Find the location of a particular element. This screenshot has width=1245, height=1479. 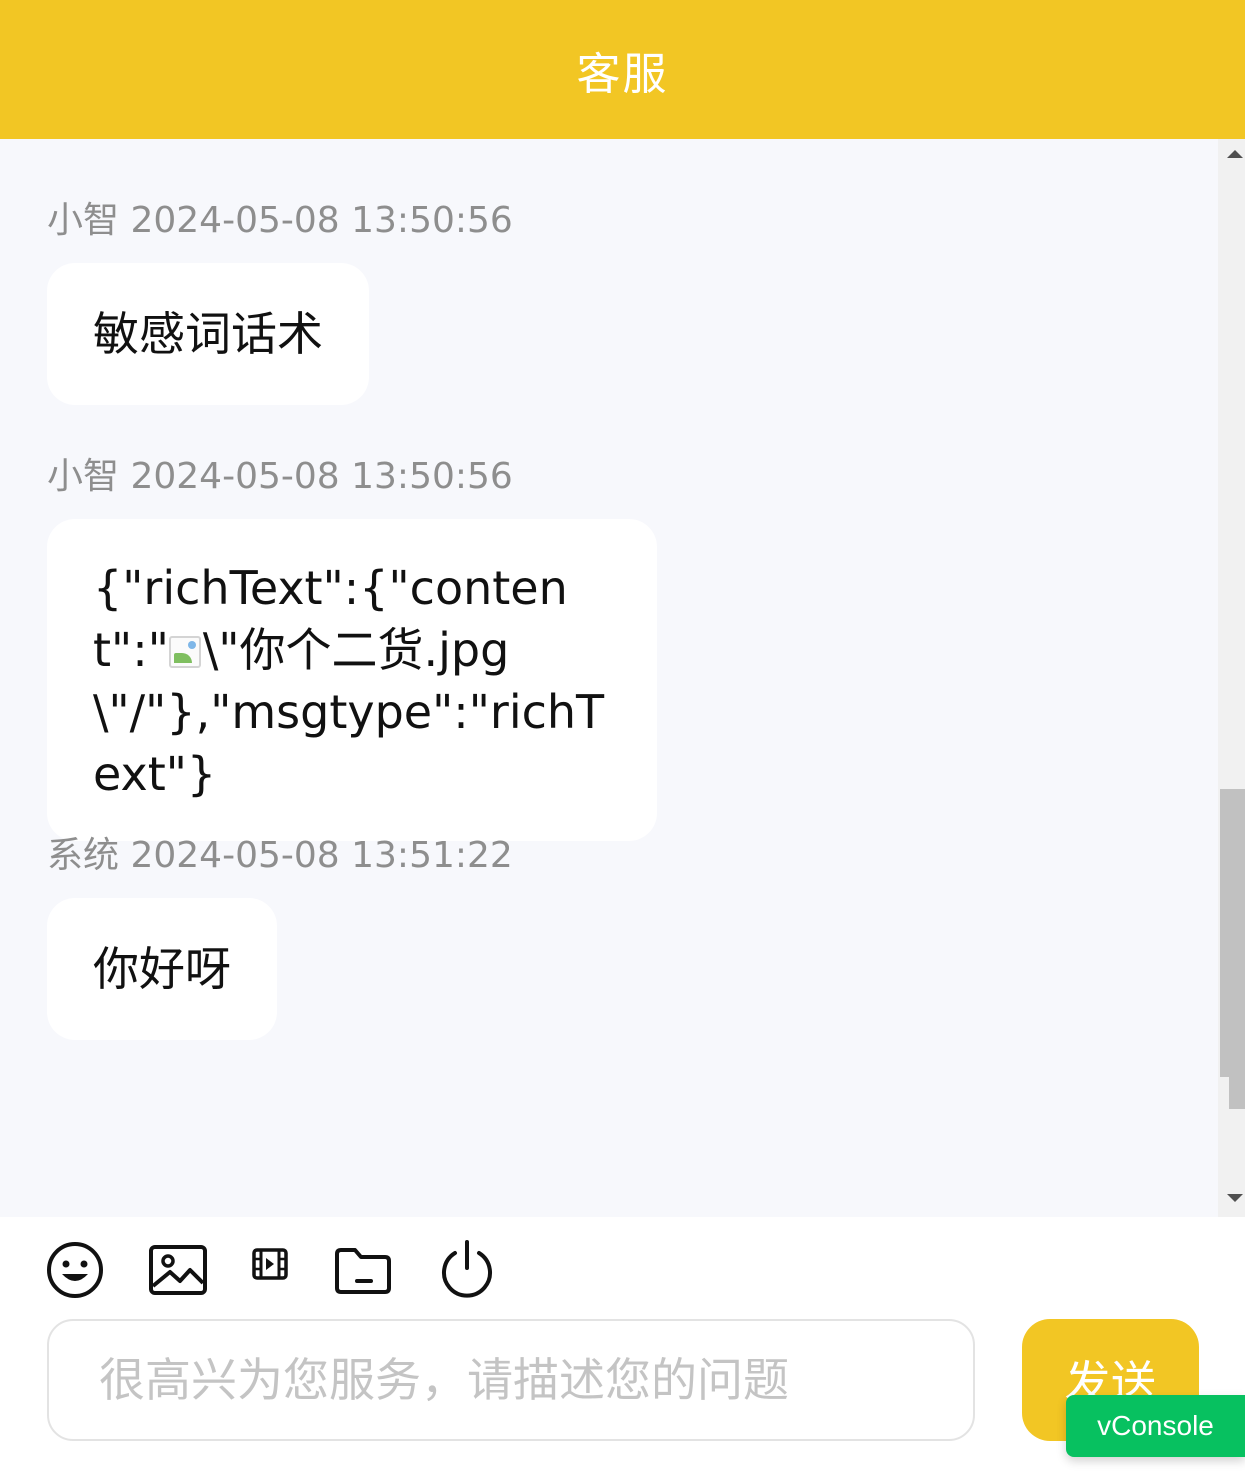

message-text: 敏感词话术 is located at coordinates (208, 334).